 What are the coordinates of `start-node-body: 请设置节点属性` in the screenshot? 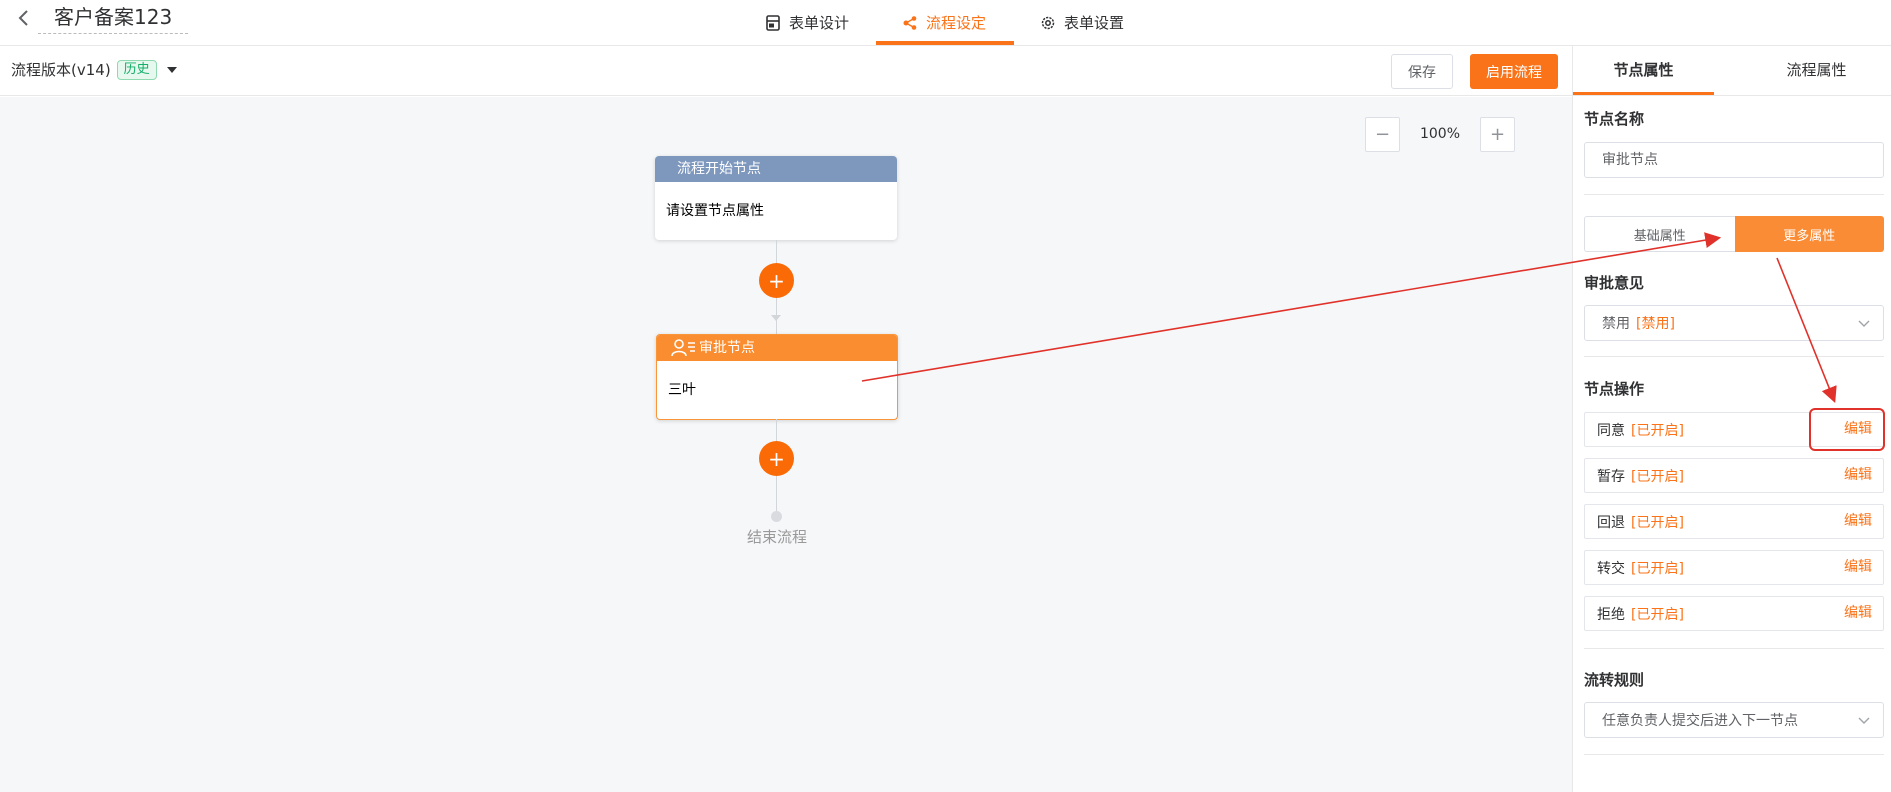 It's located at (715, 211).